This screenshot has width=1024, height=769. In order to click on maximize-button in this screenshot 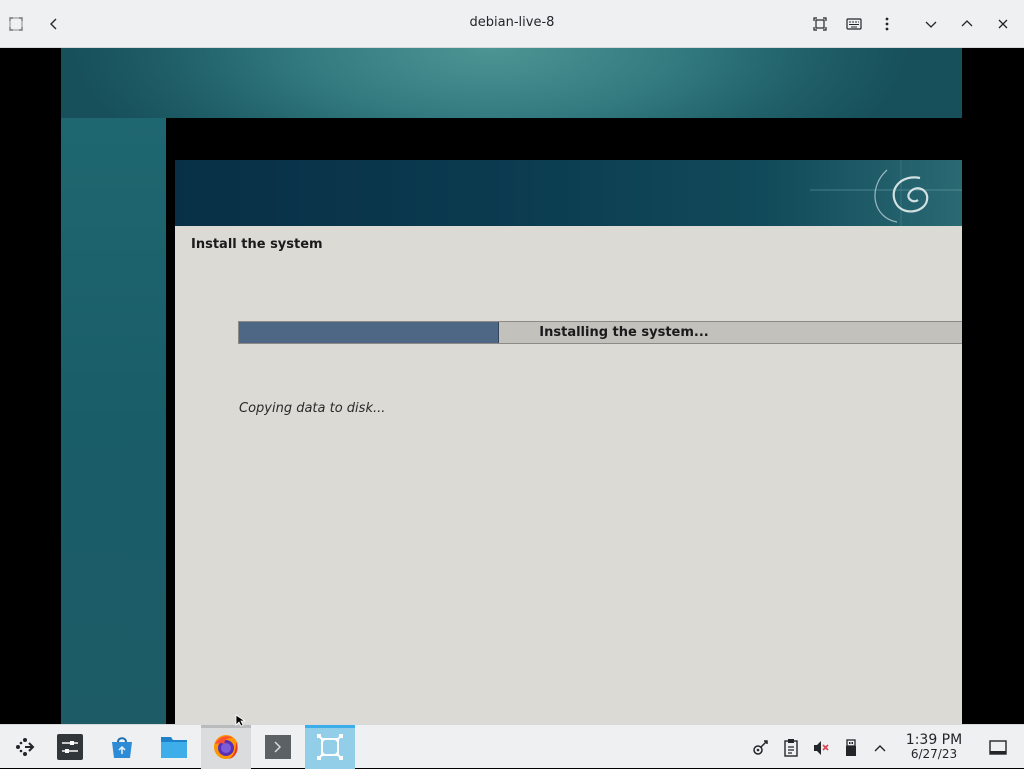, I will do `click(967, 24)`.